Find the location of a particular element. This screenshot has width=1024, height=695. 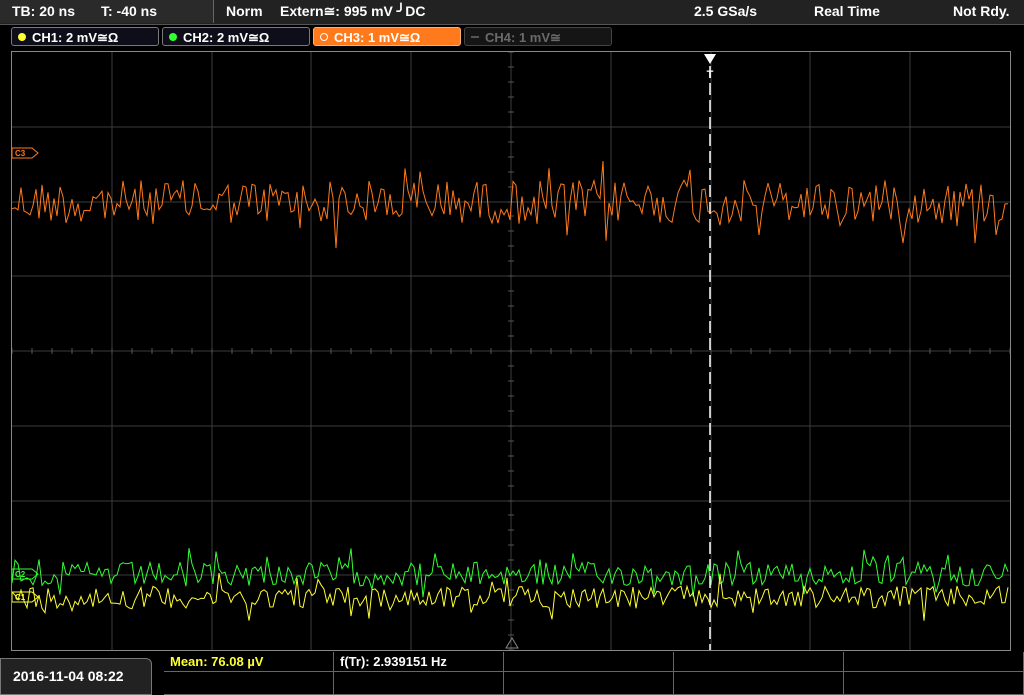

channel-2-label: CH2: 2 mV≅Ω is located at coordinates (226, 37).